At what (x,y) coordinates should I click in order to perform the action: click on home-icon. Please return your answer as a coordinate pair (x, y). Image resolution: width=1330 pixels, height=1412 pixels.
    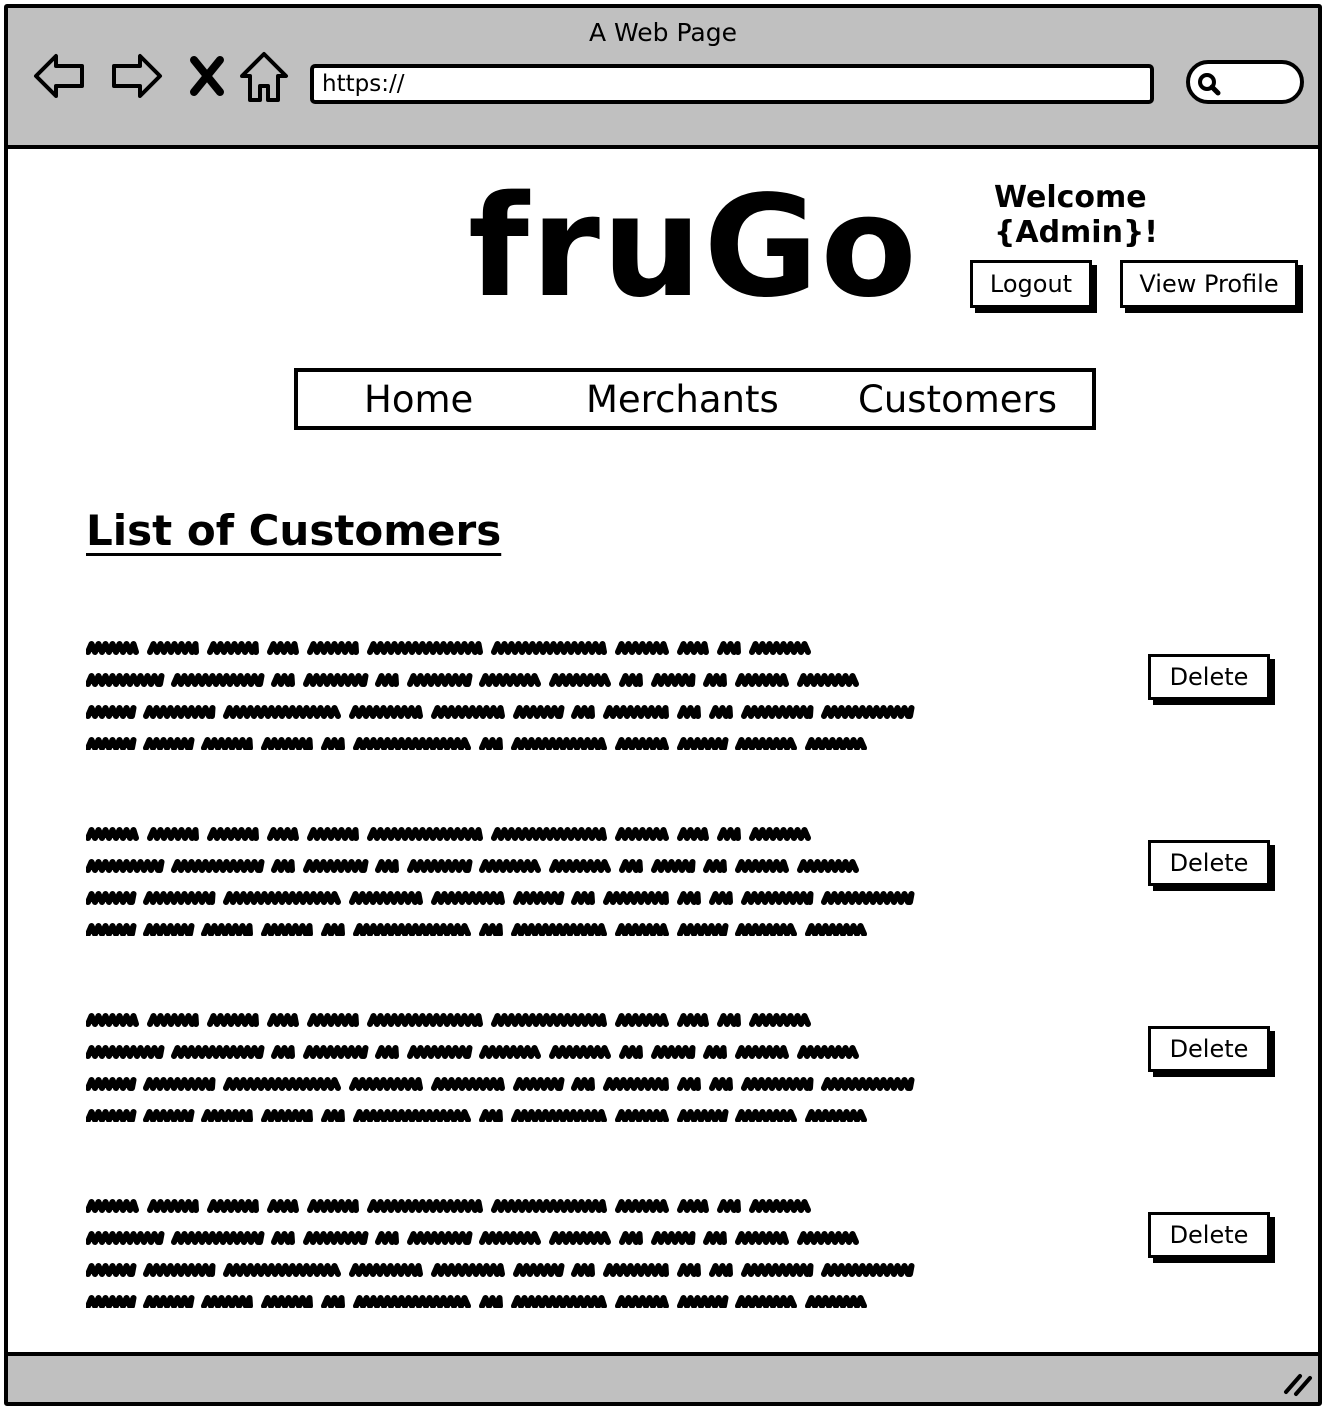
    Looking at the image, I should click on (264, 76).